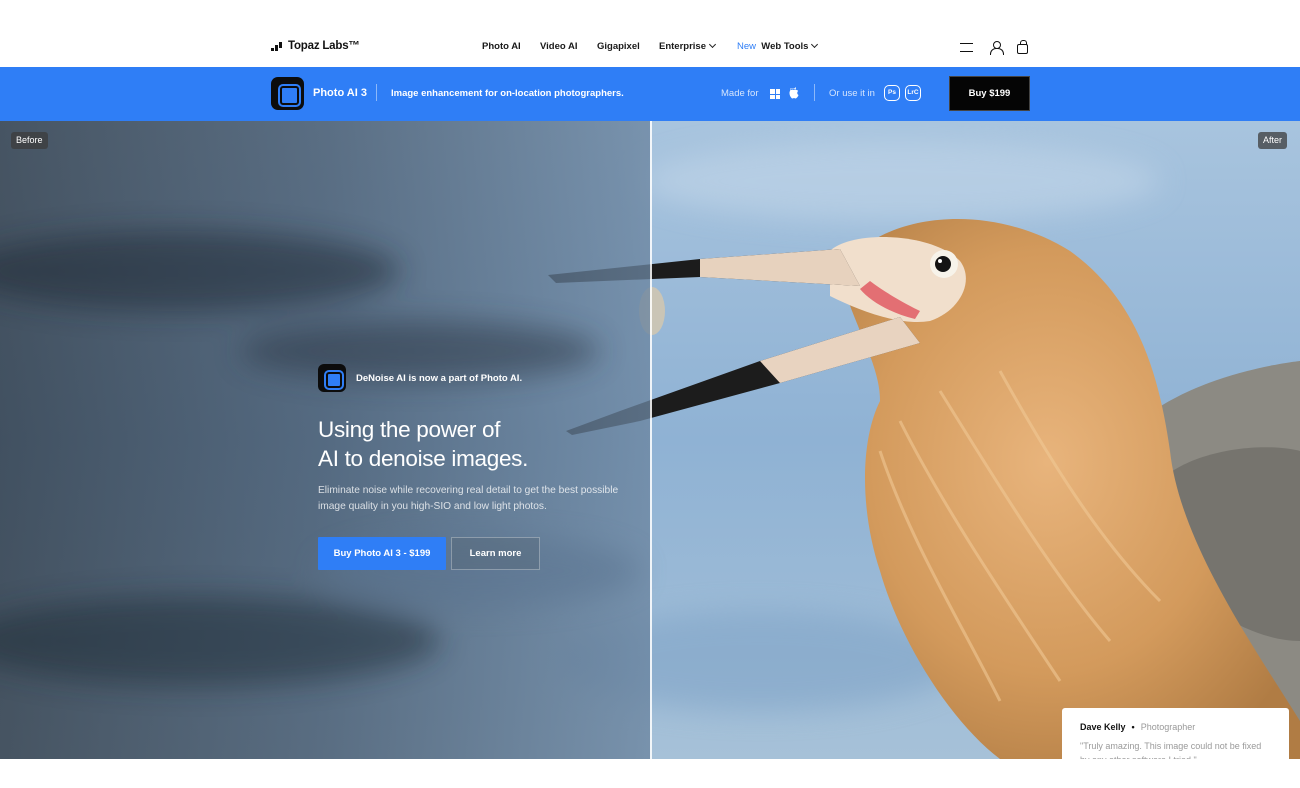  I want to click on denoise-badge: DeNoise AI is now a part of Photo AI., so click(420, 378).